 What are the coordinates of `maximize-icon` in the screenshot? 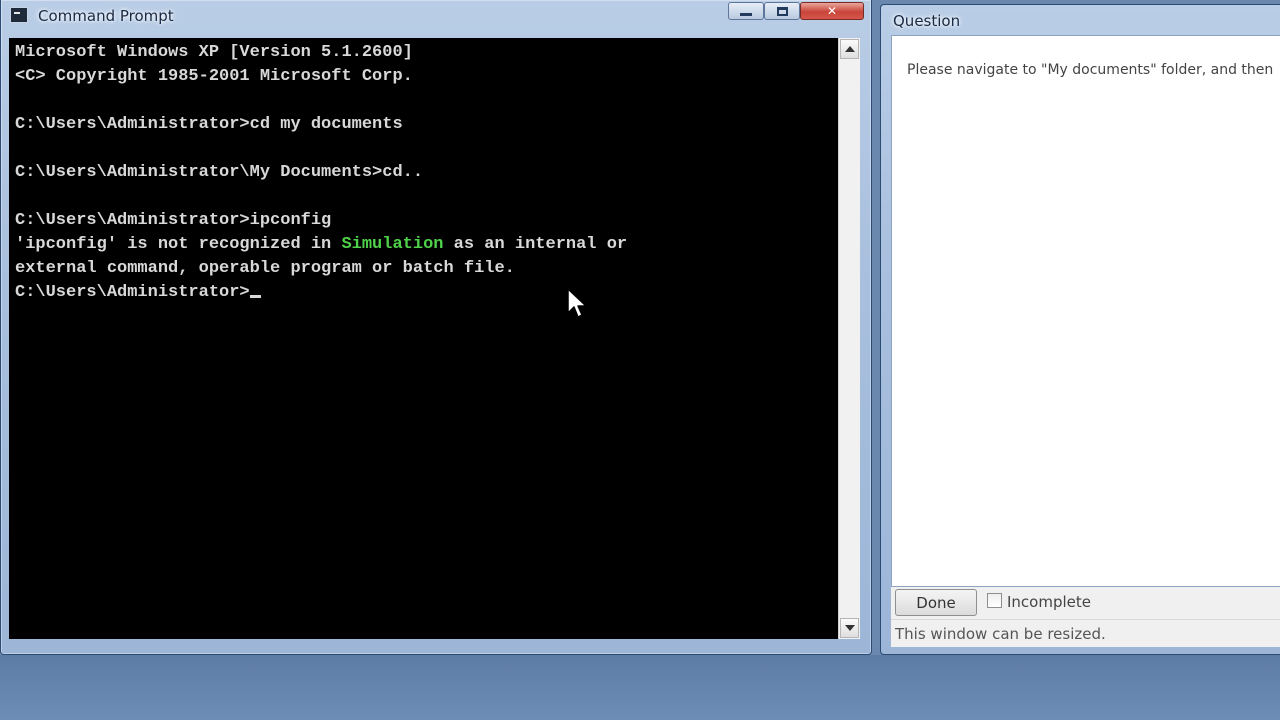 It's located at (782, 11).